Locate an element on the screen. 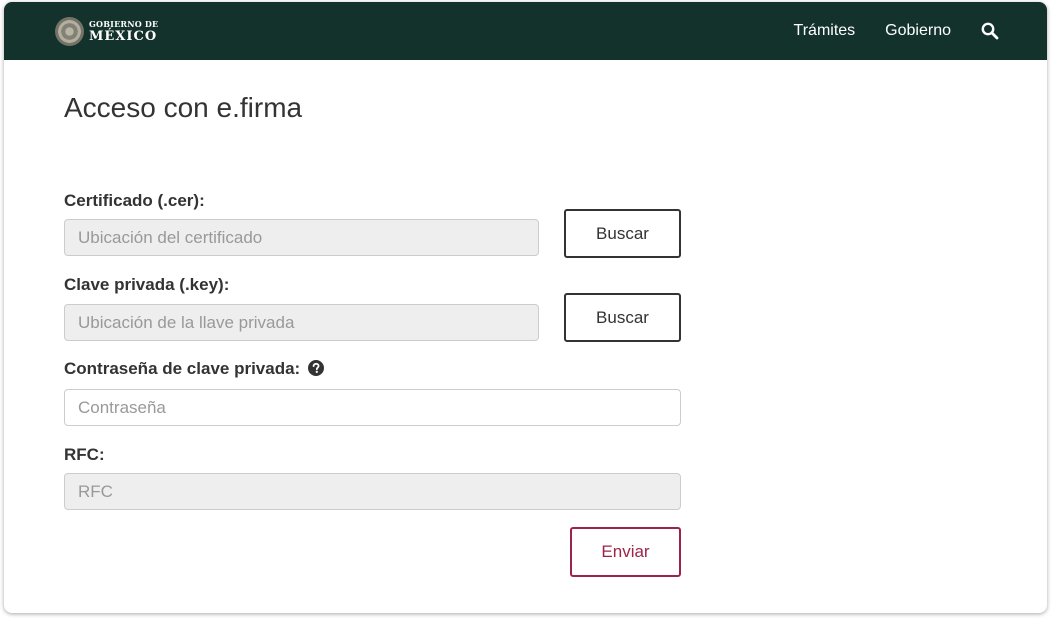  private-key-browse-button: Buscar is located at coordinates (622, 317).